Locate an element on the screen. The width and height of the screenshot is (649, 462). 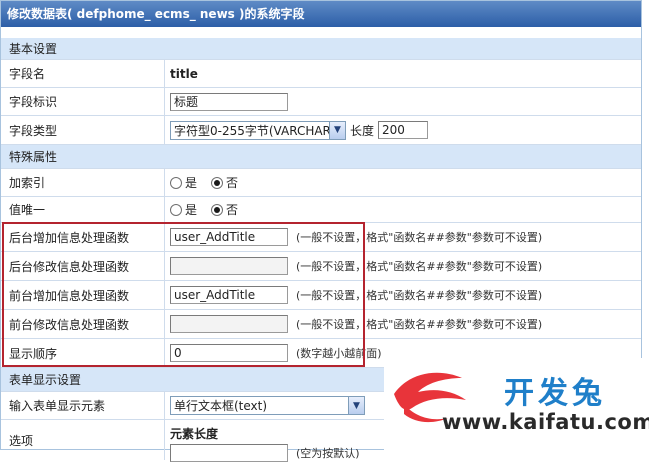
input-element-select: 单行文本框(text) ▼ is located at coordinates (267, 405).